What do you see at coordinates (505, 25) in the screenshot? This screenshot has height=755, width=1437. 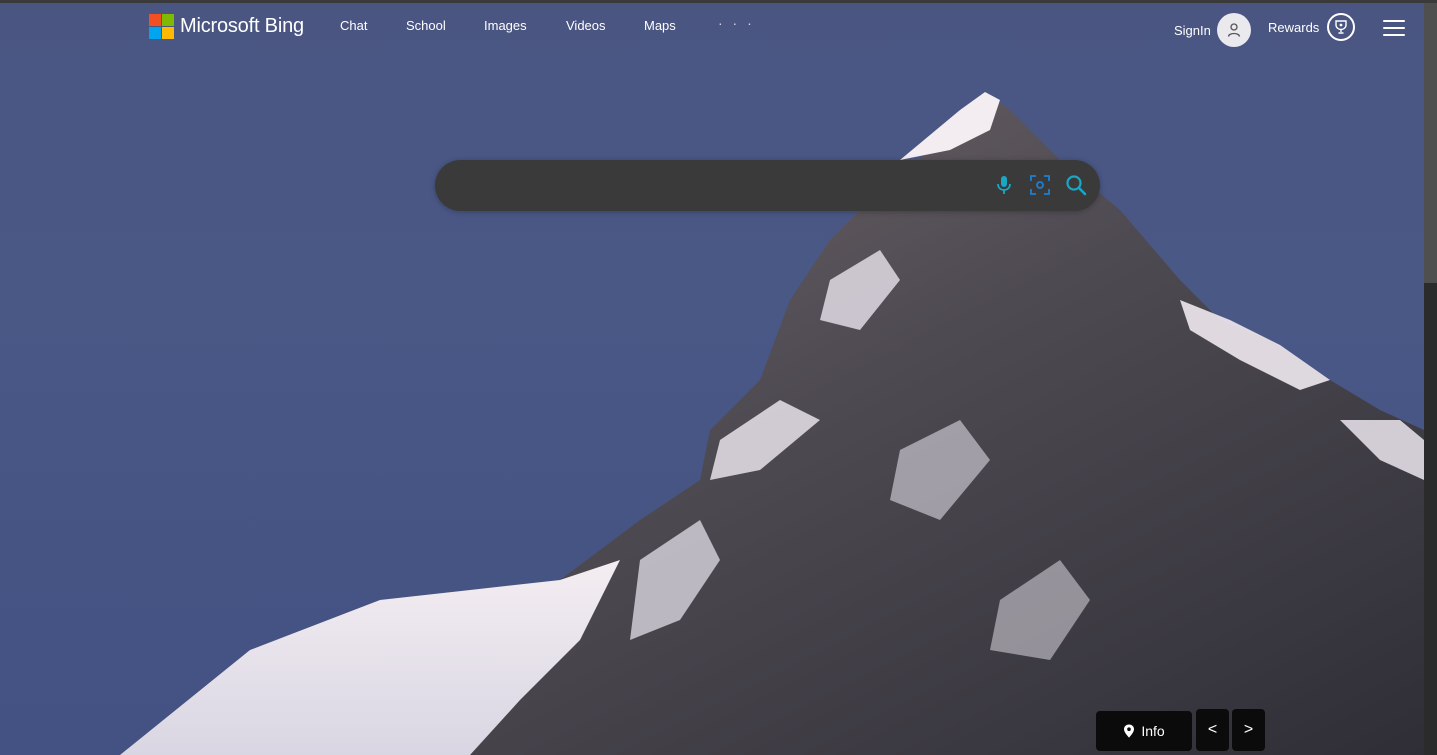 I see `nav-images: Images` at bounding box center [505, 25].